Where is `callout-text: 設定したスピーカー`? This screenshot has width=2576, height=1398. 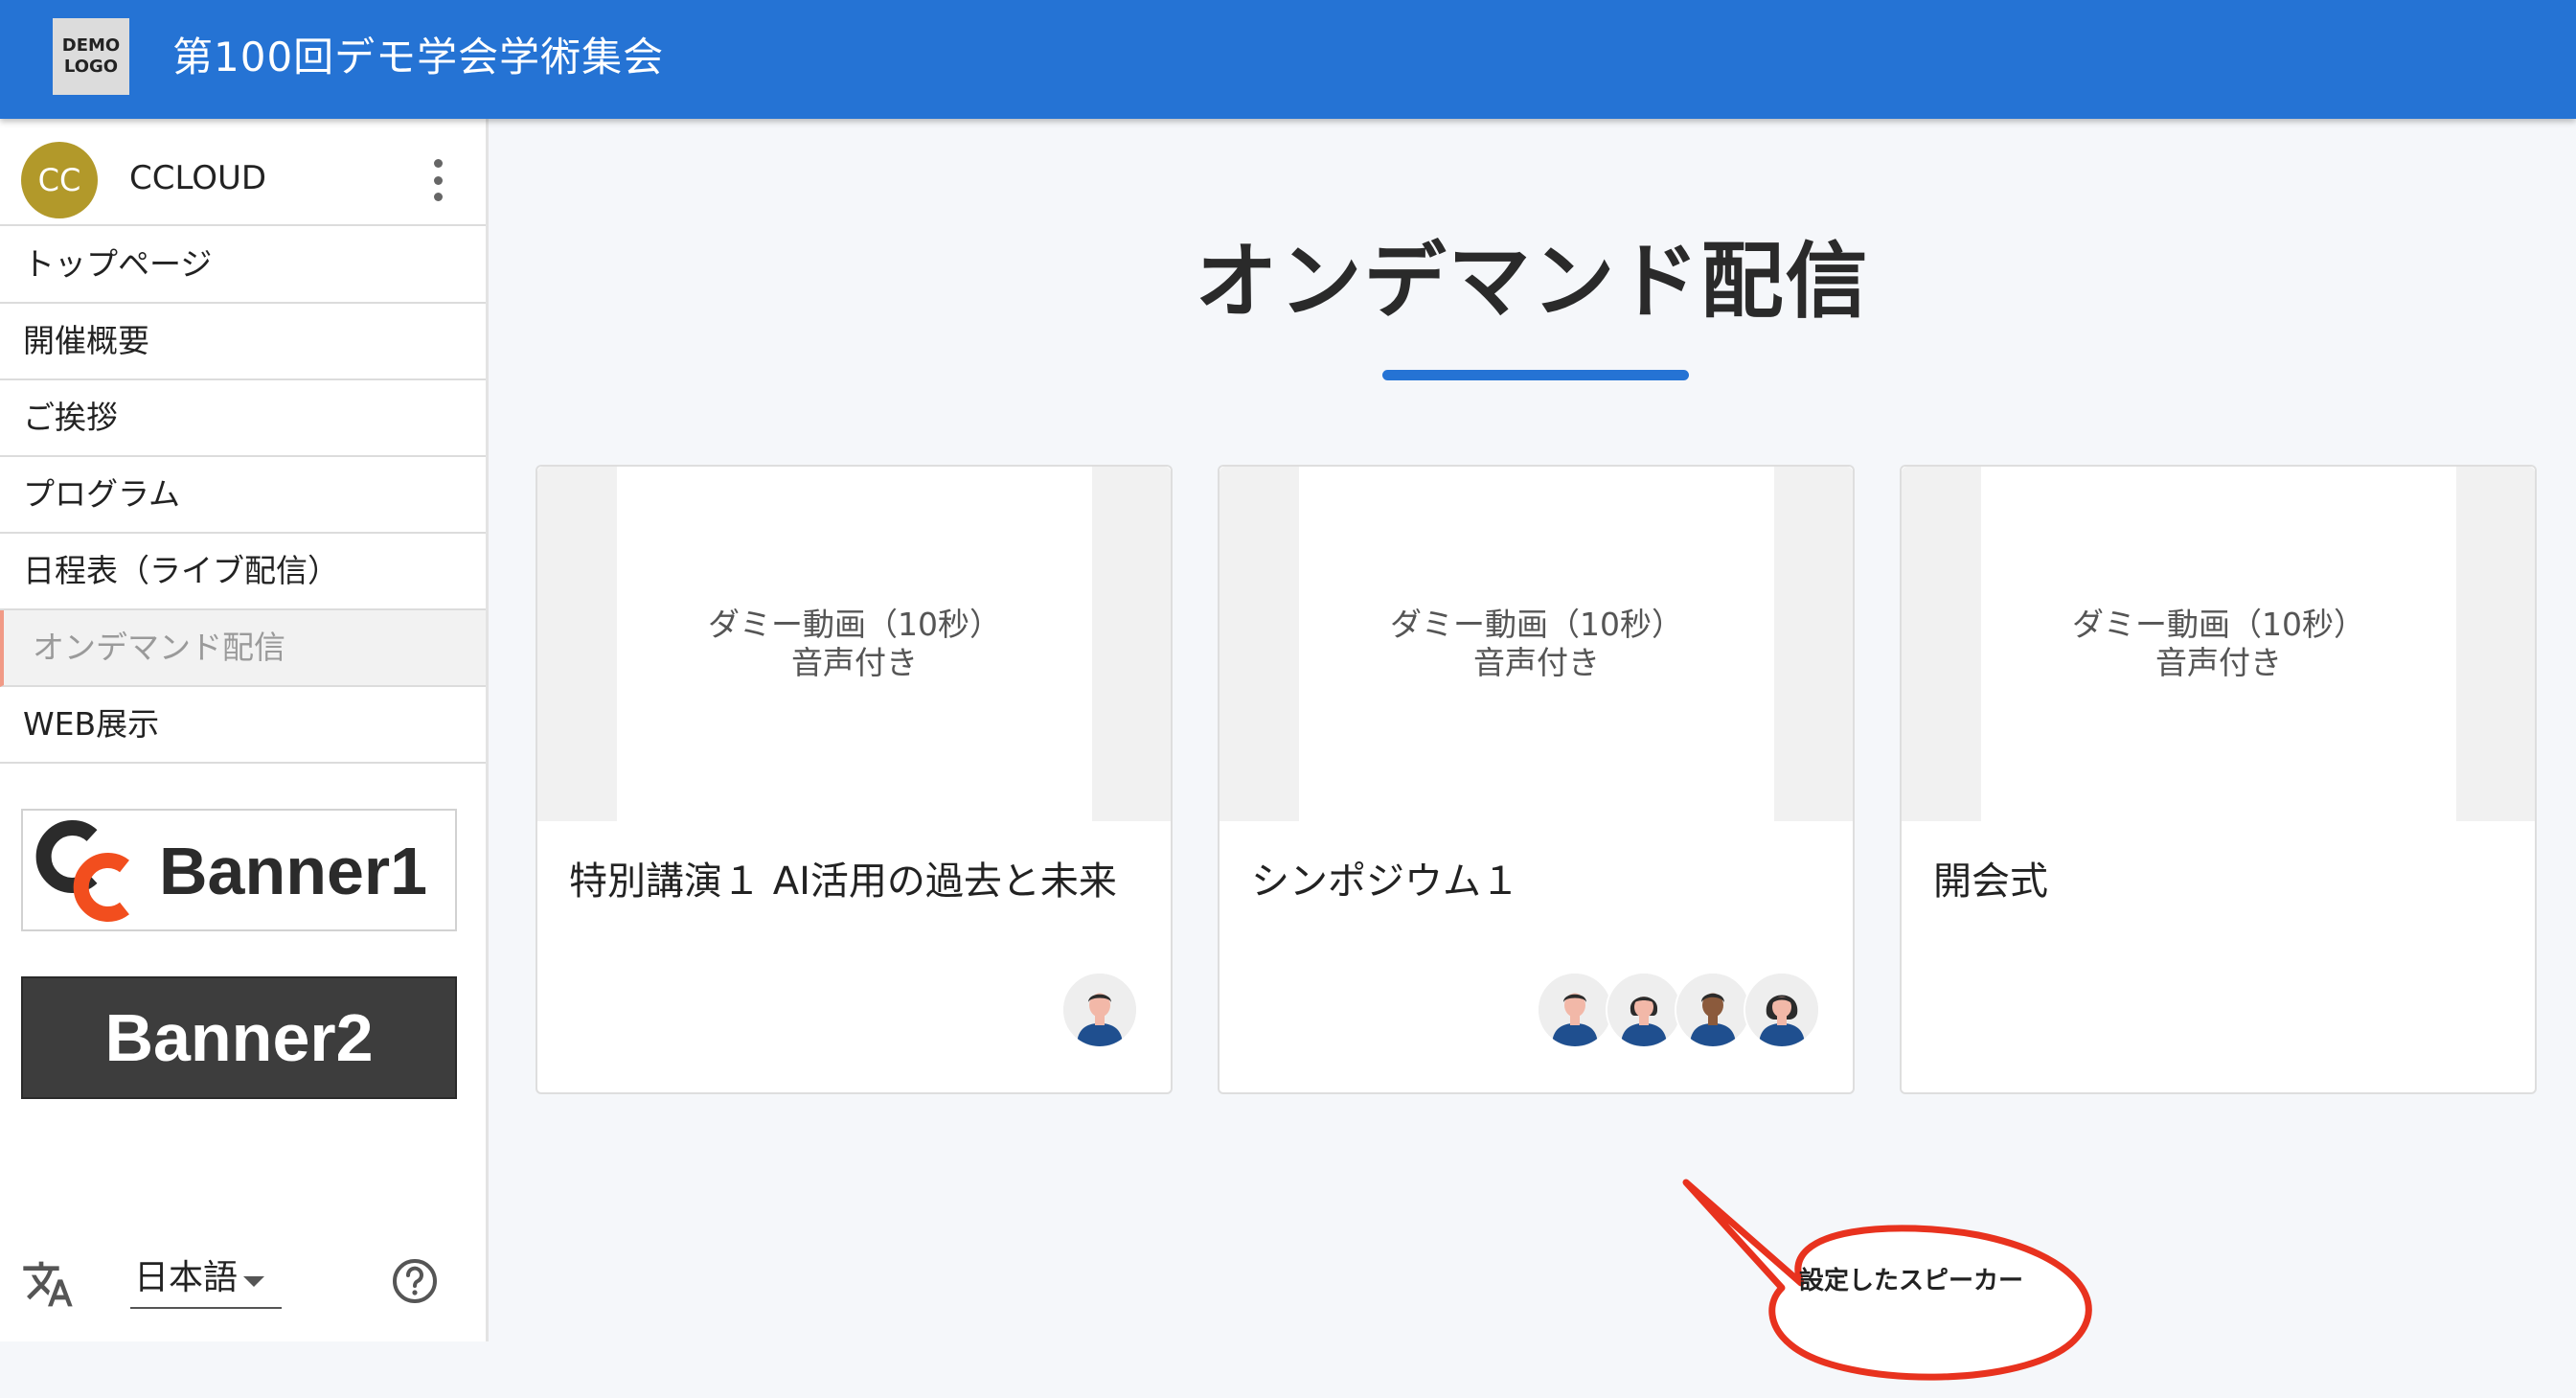 callout-text: 設定したスピーカー is located at coordinates (1911, 1281).